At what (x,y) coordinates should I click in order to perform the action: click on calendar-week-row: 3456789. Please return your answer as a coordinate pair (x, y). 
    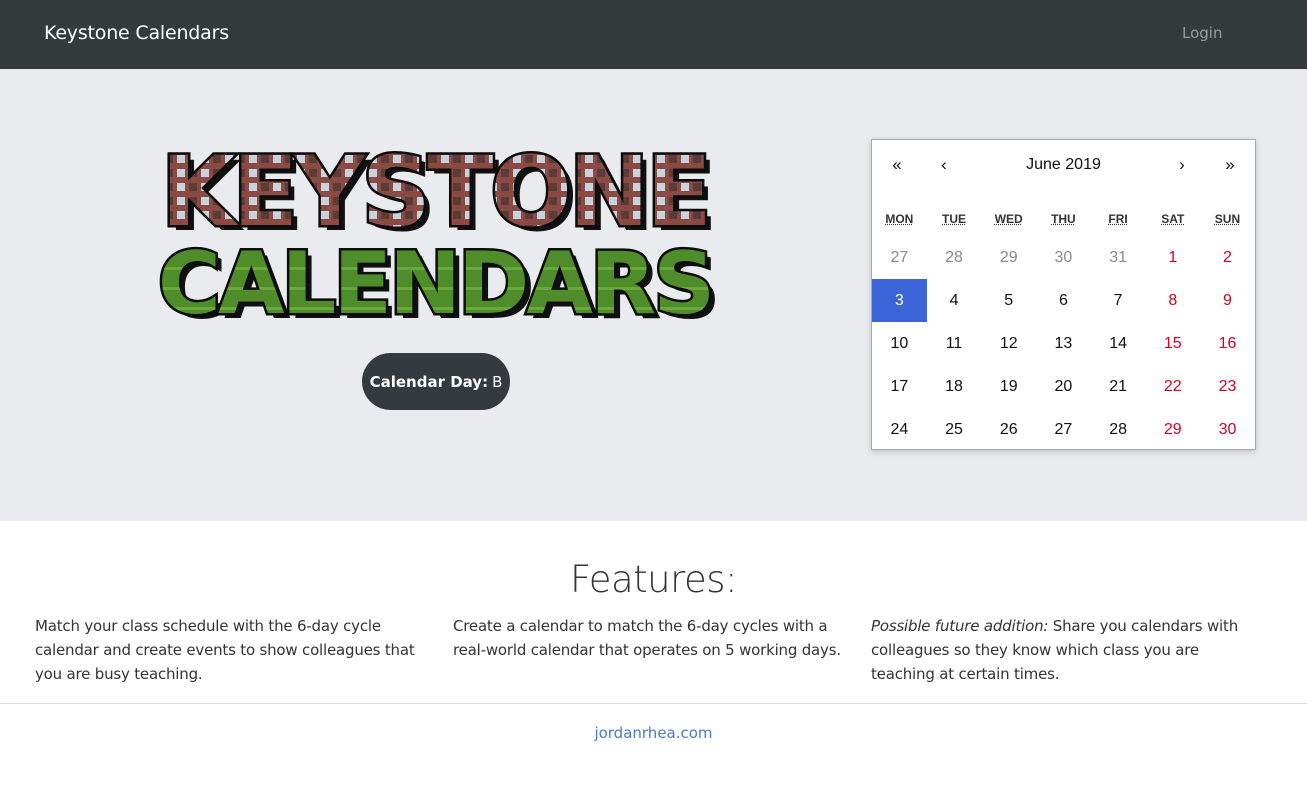
    Looking at the image, I should click on (1063, 300).